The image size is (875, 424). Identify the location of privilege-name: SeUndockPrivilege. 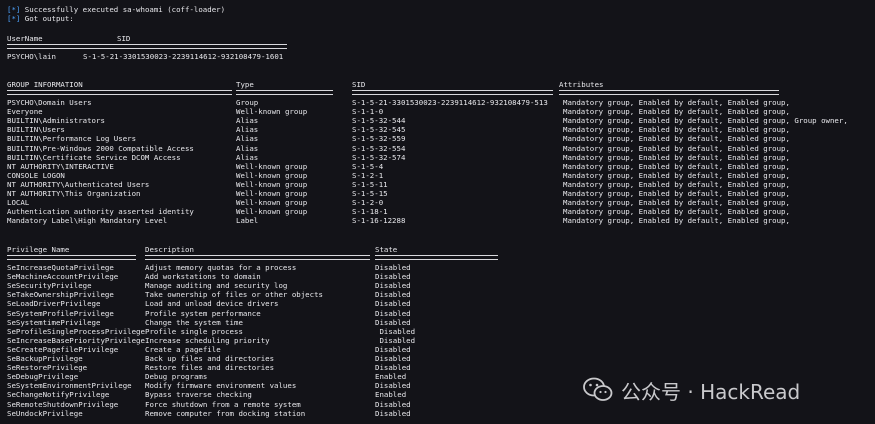
(45, 413).